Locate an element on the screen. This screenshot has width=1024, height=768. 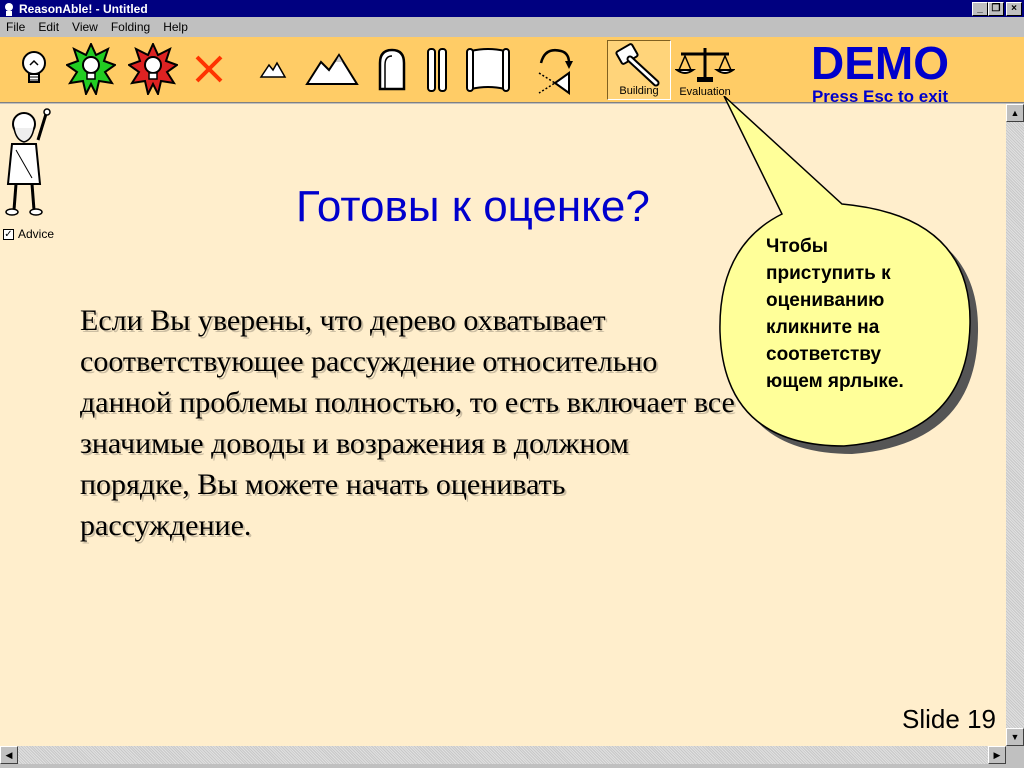
window-title: ReasonAble! - Untitled is located at coordinates (83, 8).